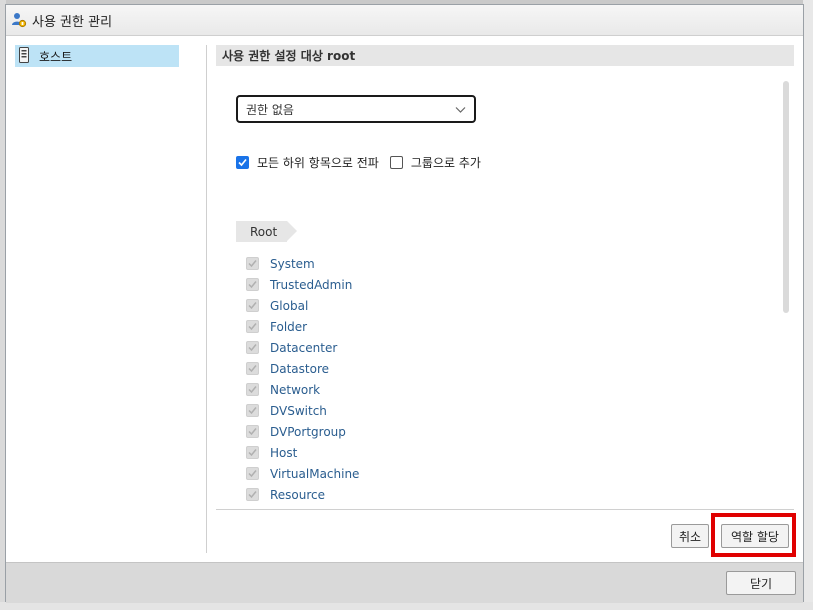  I want to click on privilege-item: Resource, so click(302, 494).